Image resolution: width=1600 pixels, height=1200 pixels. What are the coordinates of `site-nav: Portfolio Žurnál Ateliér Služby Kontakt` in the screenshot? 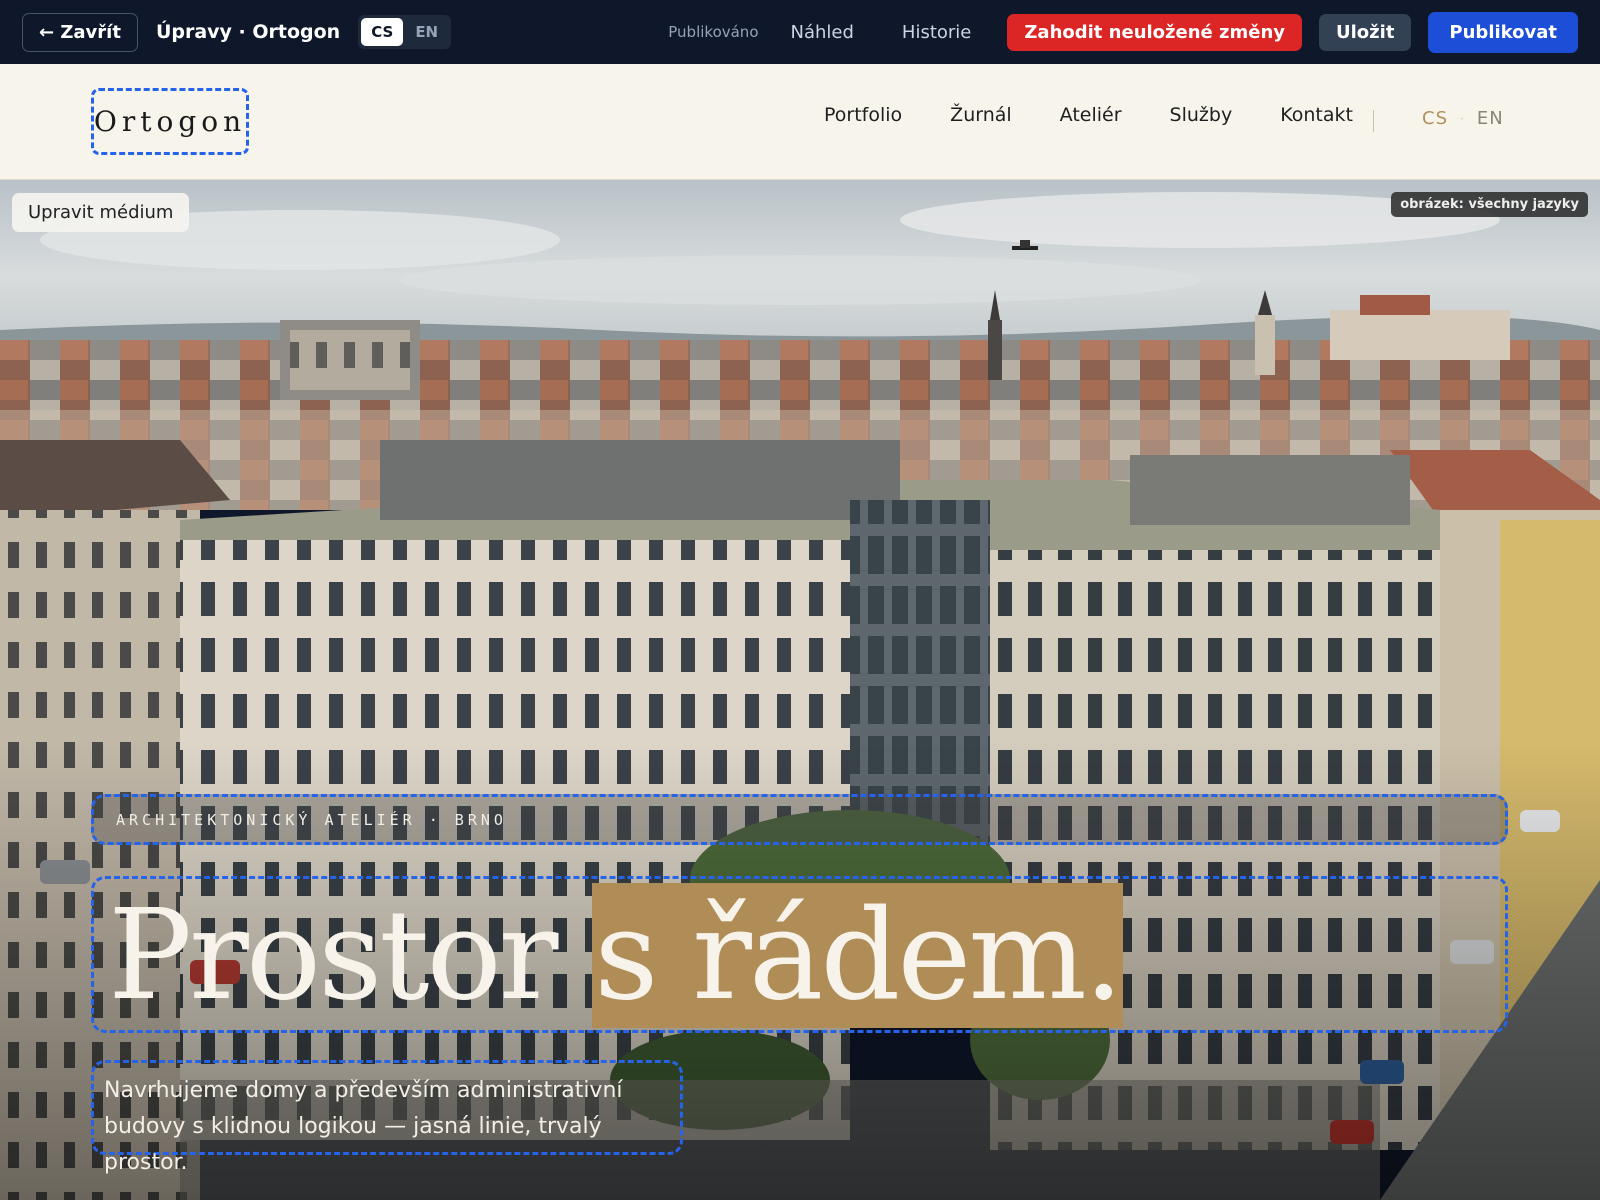 It's located at (1088, 115).